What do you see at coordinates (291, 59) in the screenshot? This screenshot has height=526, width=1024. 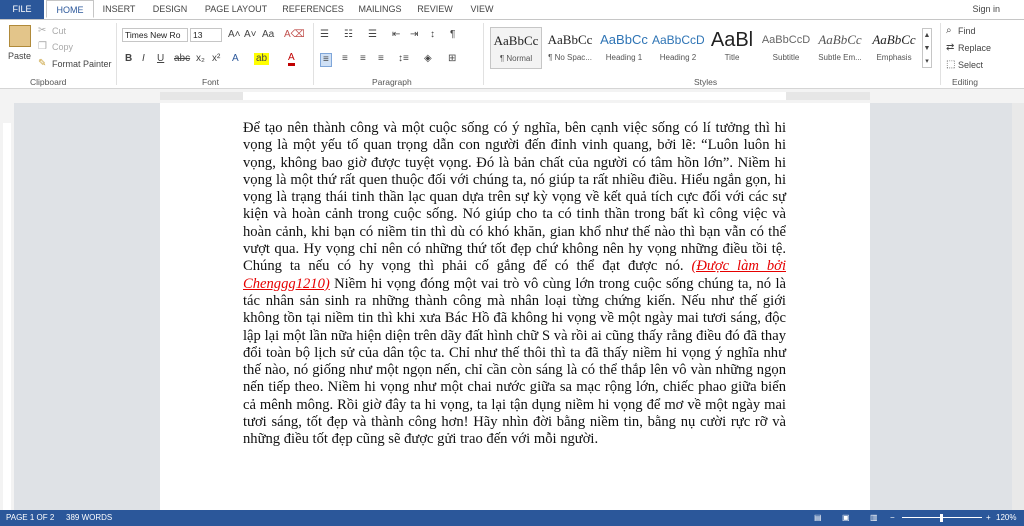 I see `font-color-icon: A` at bounding box center [291, 59].